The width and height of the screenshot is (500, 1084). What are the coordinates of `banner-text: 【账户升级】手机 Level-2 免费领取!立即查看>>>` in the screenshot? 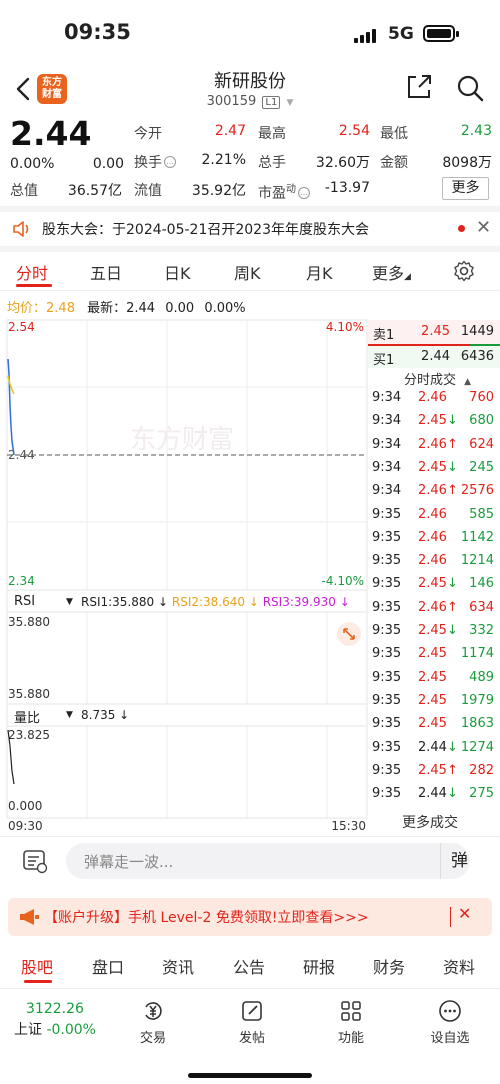 It's located at (206, 918).